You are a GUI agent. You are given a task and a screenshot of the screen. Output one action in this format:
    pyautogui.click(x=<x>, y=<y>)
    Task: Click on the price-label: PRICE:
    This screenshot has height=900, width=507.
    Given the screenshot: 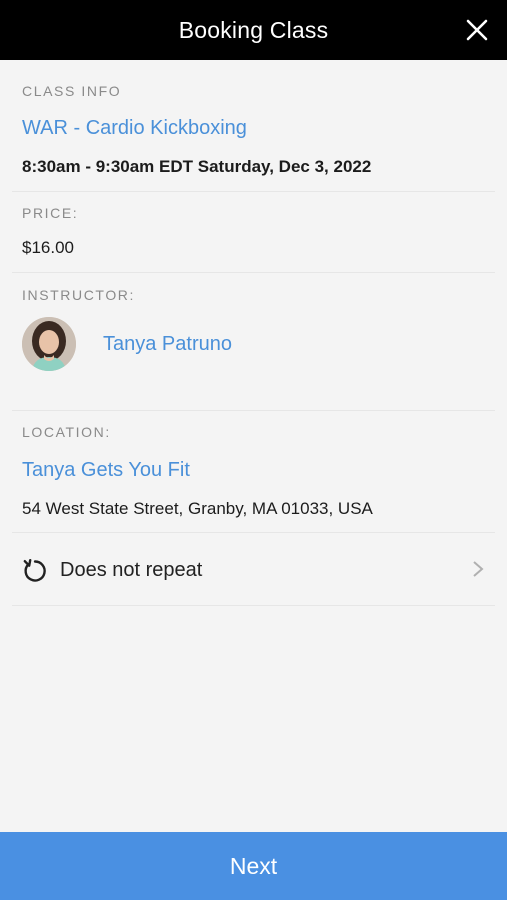 What is the action you would take?
    pyautogui.click(x=50, y=213)
    